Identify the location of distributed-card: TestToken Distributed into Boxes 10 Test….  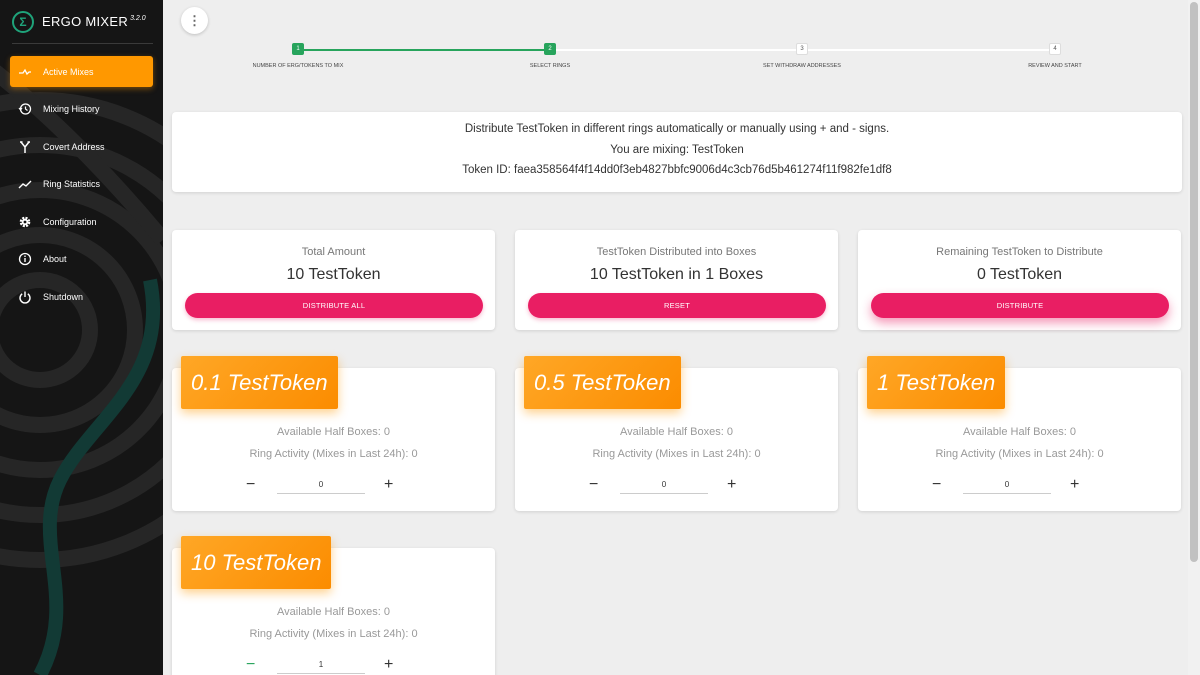
(676, 280).